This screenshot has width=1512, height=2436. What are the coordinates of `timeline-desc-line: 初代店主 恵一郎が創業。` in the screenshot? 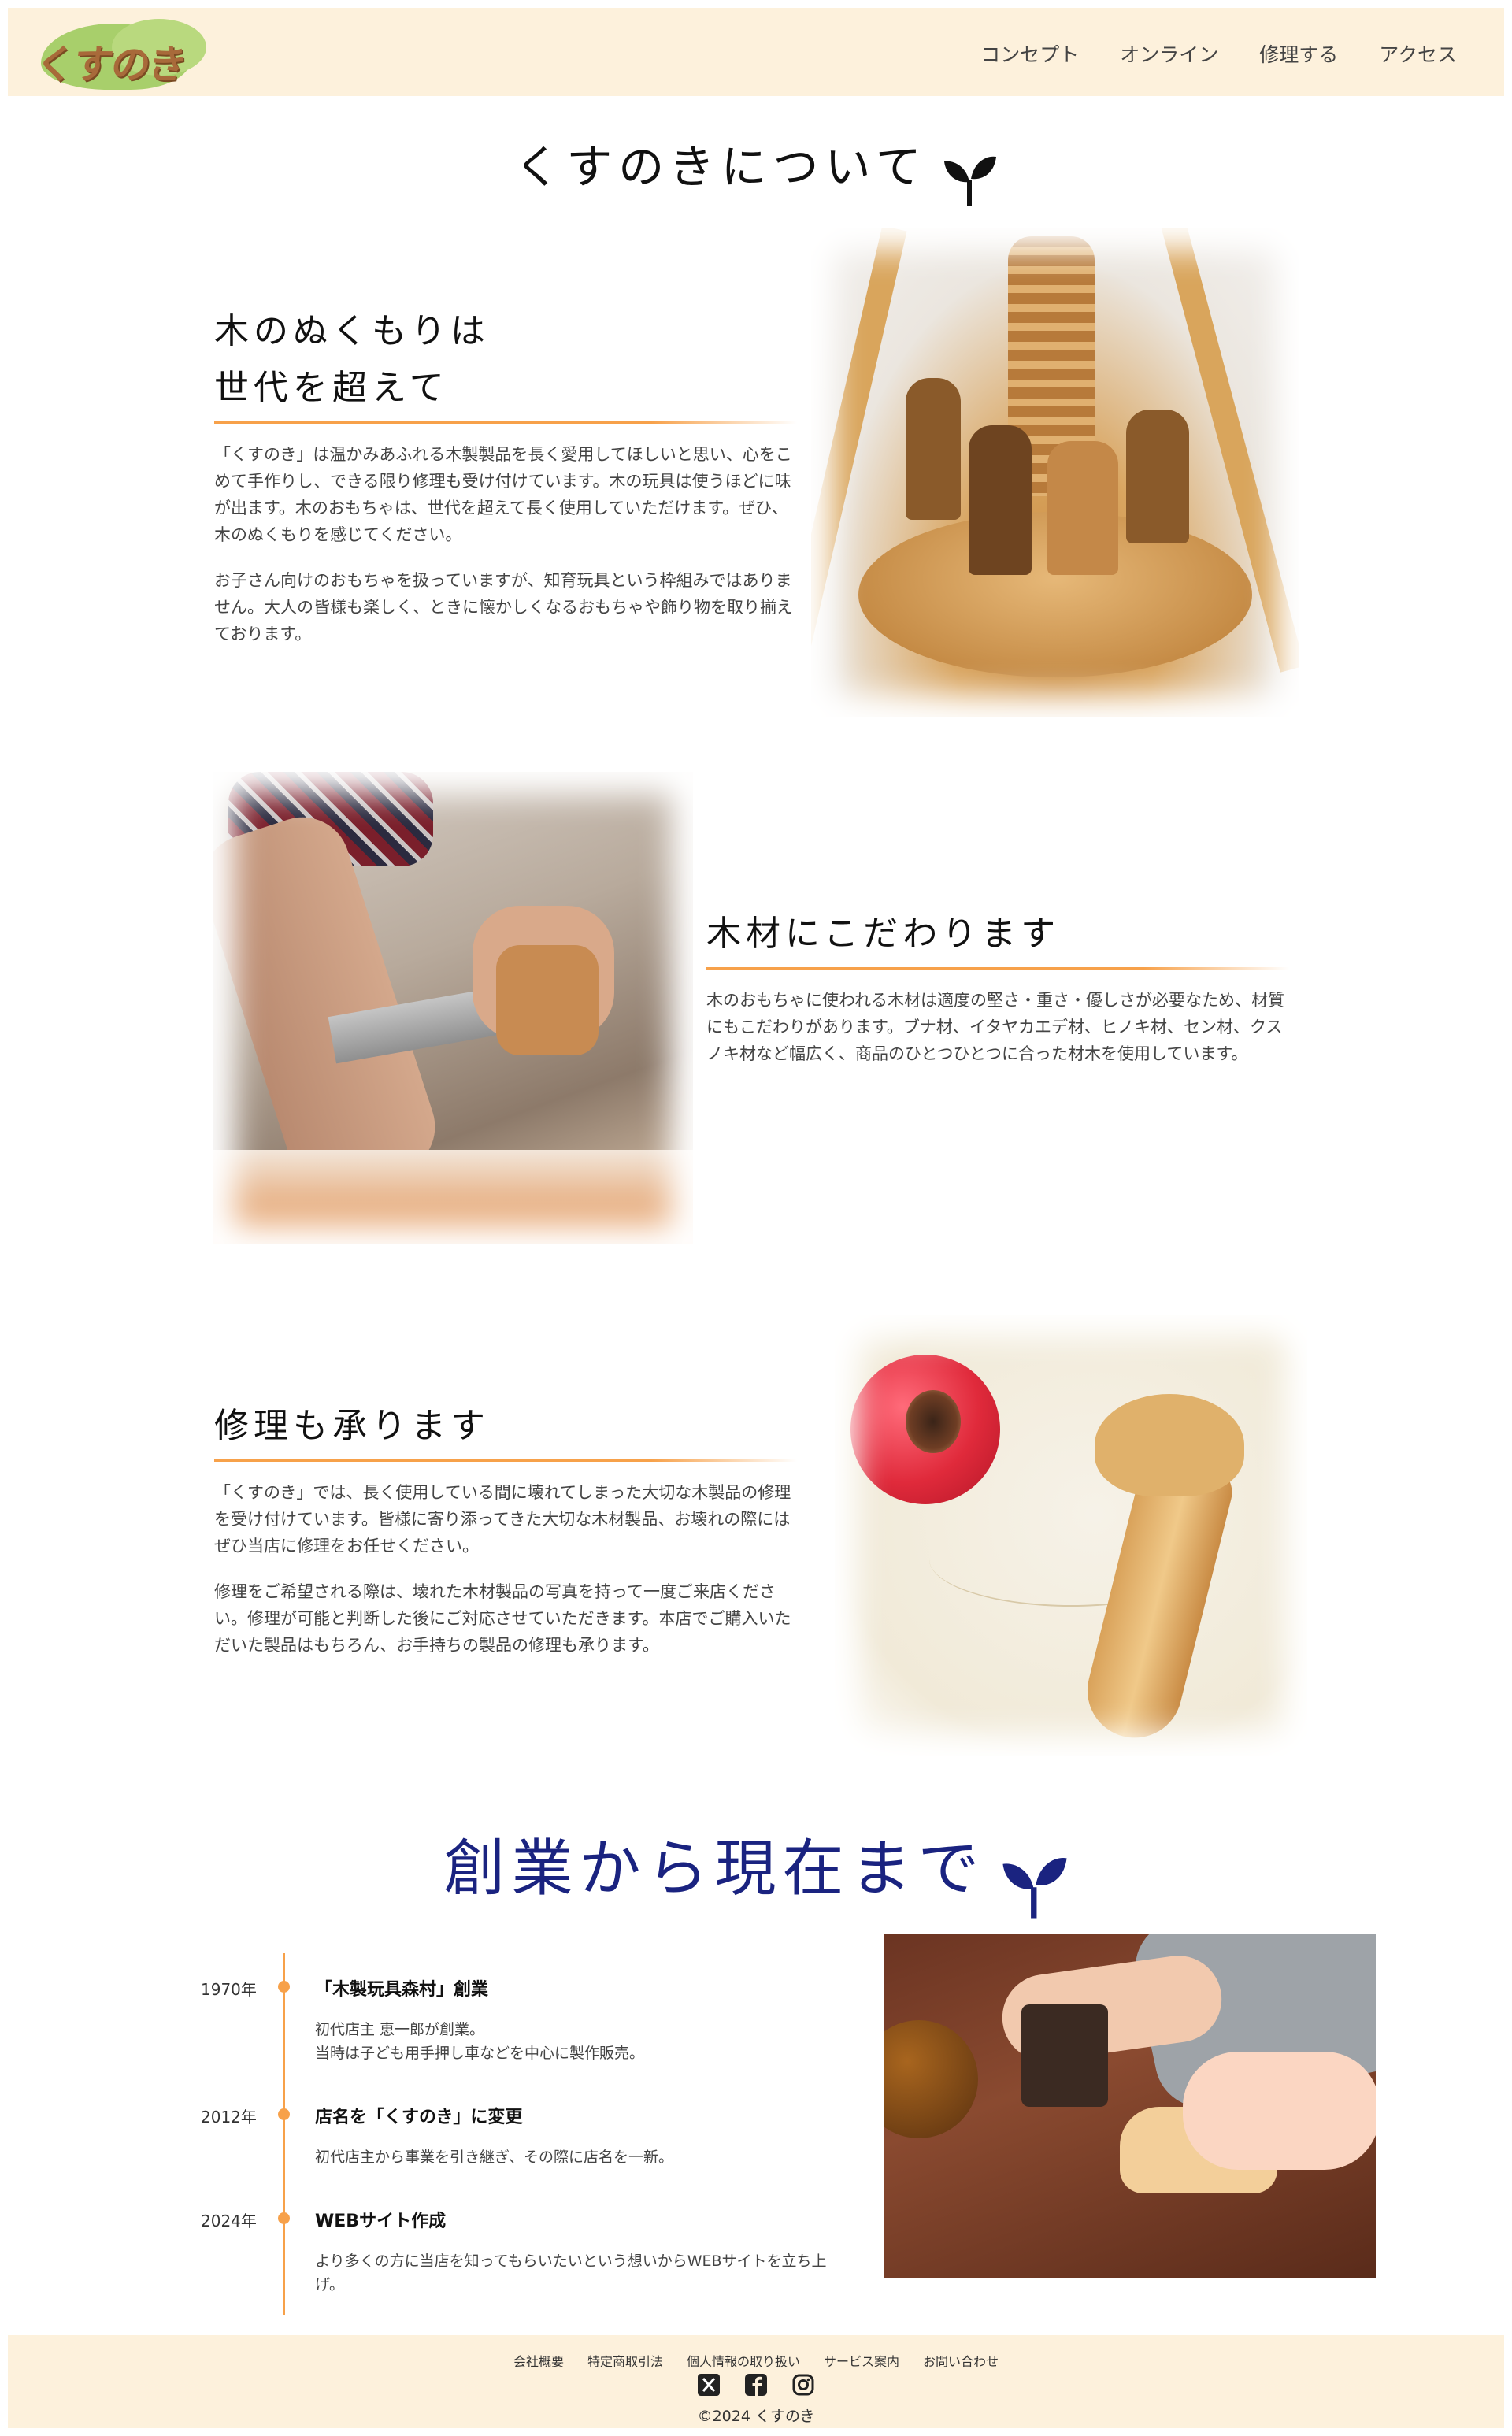 It's located at (400, 2029).